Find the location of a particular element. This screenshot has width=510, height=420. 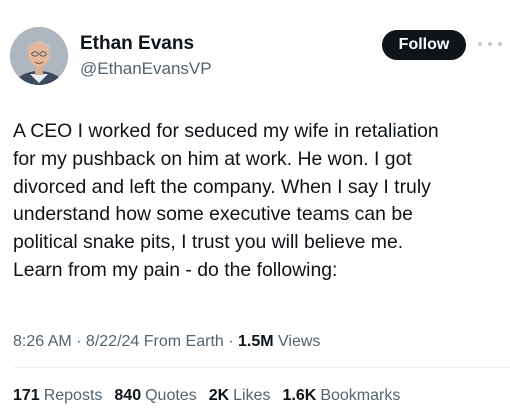

author-display-name: Ethan Evans is located at coordinates (146, 44).